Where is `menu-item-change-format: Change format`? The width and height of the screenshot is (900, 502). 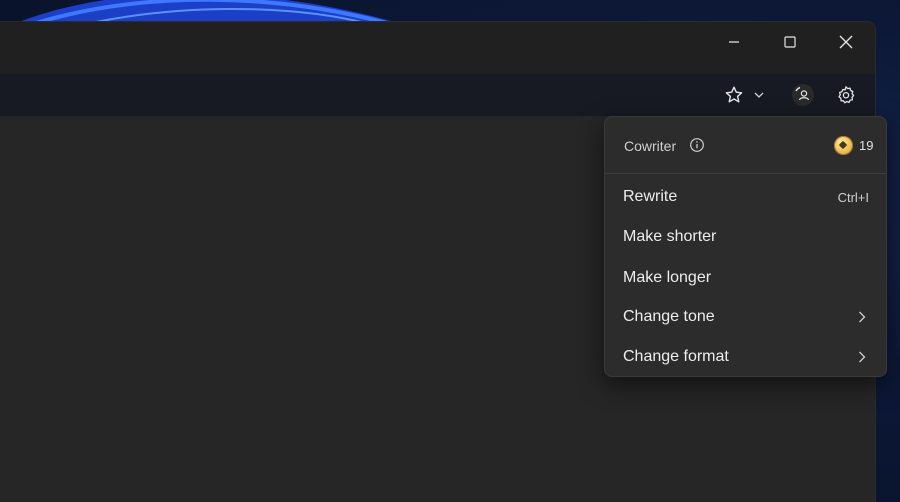 menu-item-change-format: Change format is located at coordinates (745, 357).